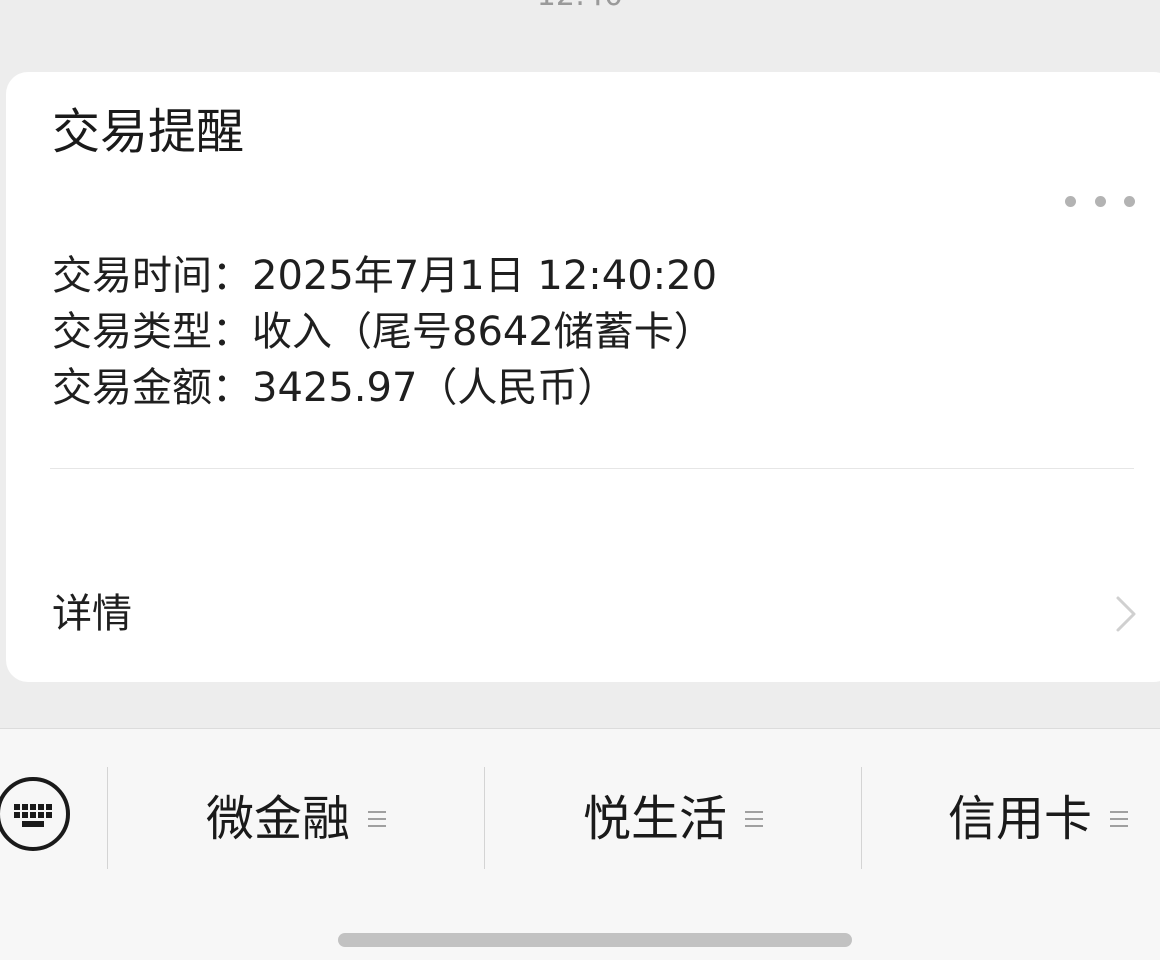 The height and width of the screenshot is (960, 1160). Describe the element at coordinates (1126, 614) in the screenshot. I see `chevron-right-icon` at that location.